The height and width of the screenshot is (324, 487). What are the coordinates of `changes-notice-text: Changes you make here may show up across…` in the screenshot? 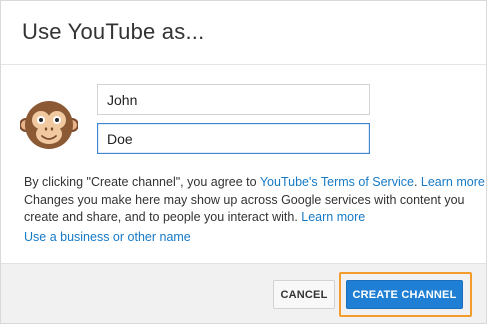 It's located at (244, 208).